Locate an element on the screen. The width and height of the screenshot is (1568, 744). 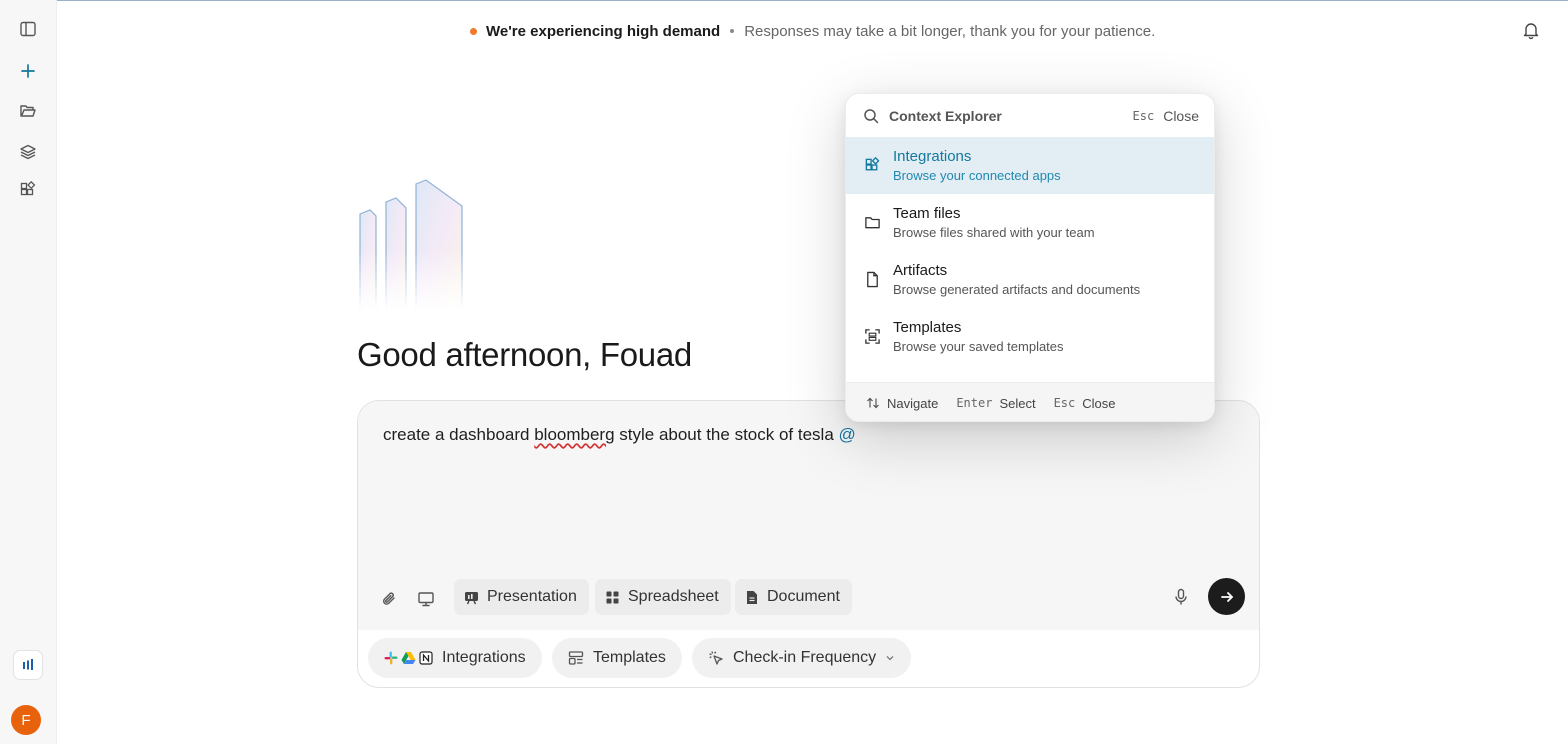
menu-item-subtitle: Browse your connected apps is located at coordinates (977, 175).